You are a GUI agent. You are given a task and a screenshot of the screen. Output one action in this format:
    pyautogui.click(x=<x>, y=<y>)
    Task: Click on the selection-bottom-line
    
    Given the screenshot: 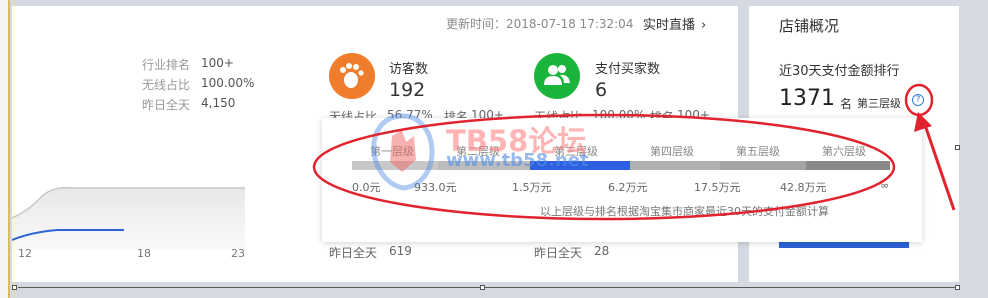 What is the action you would take?
    pyautogui.click(x=489, y=287)
    